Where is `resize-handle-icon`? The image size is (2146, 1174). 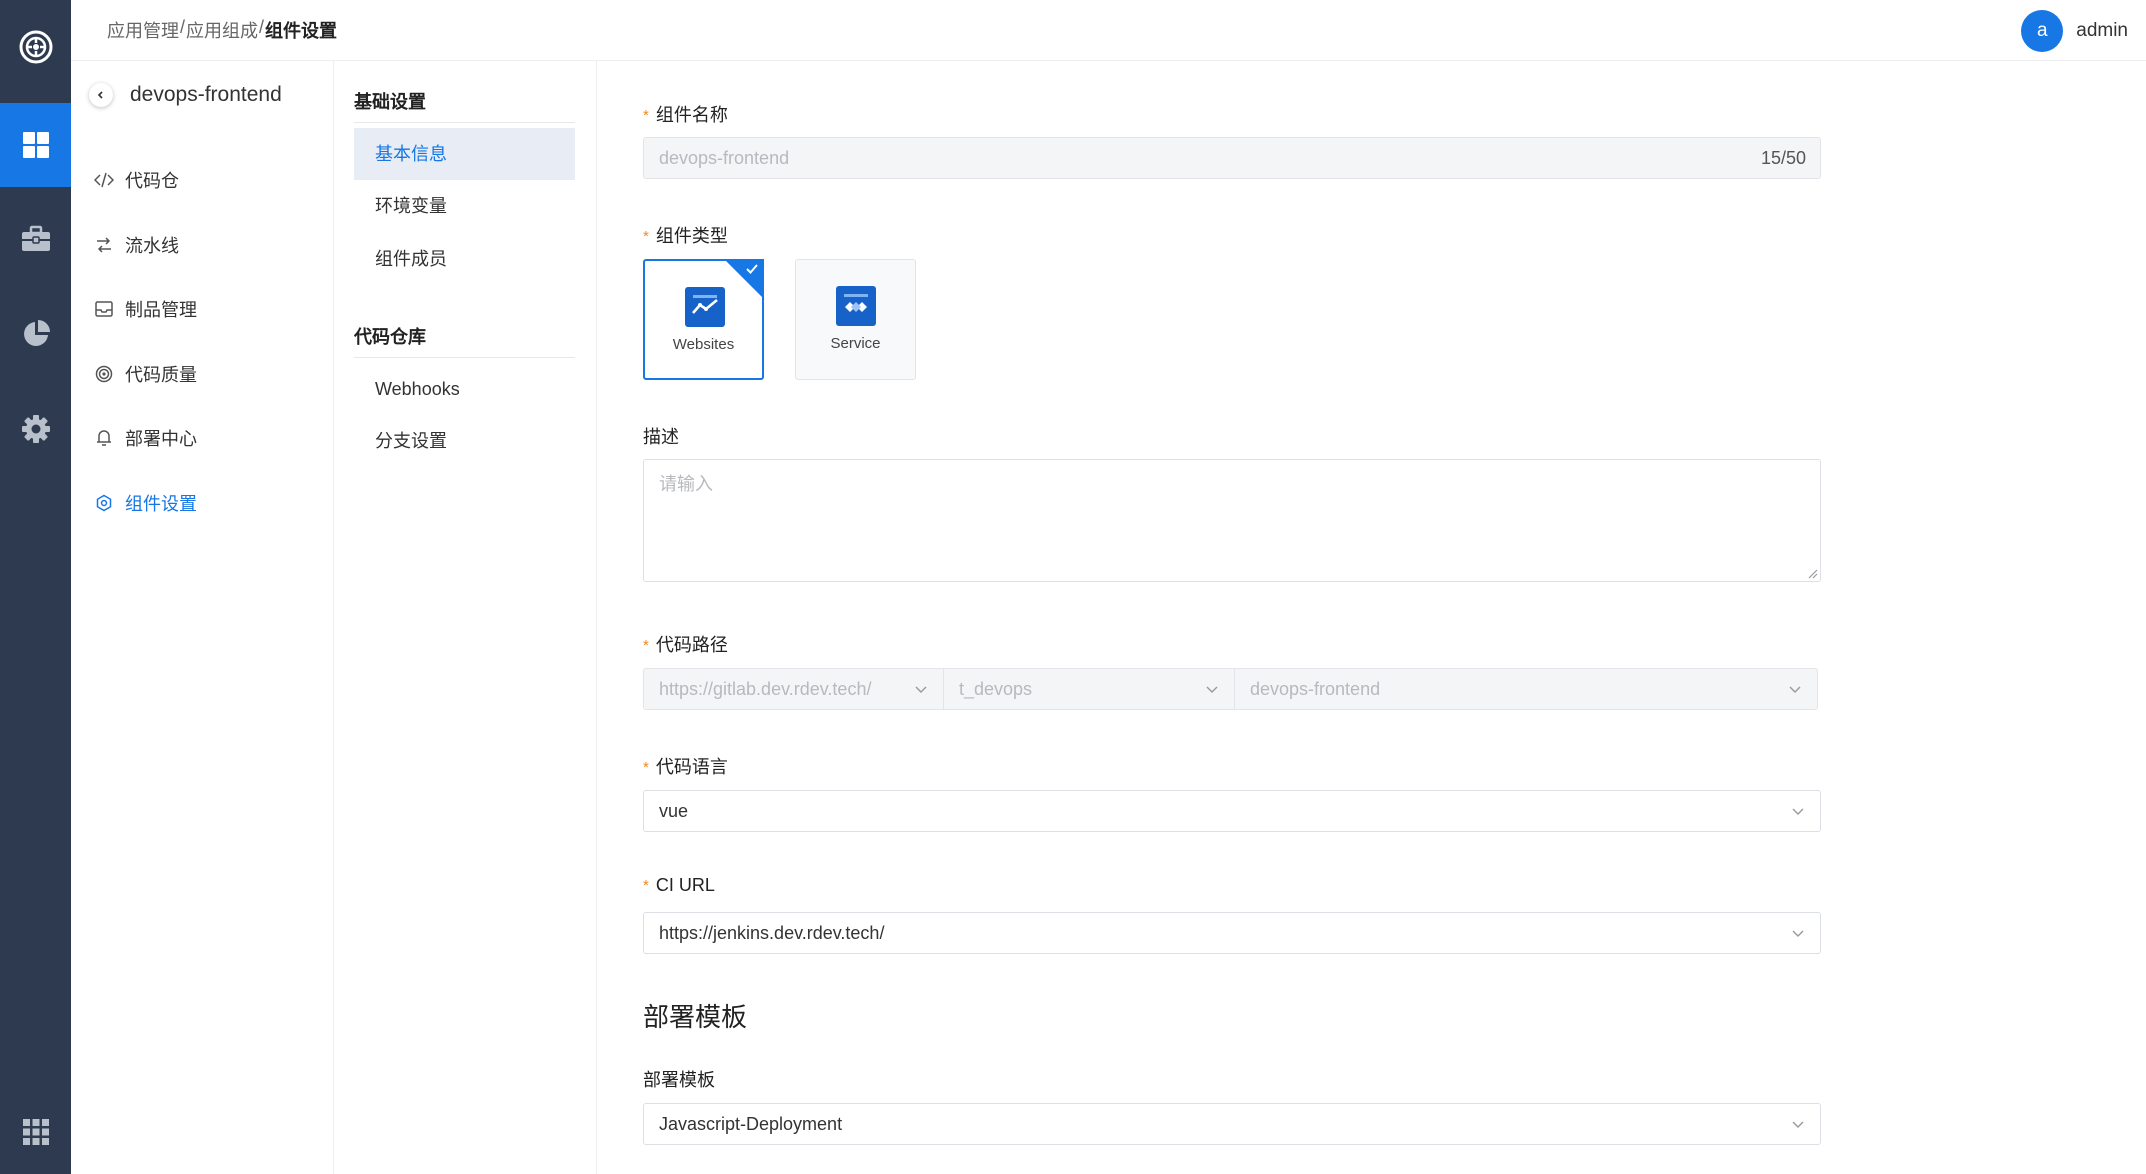
resize-handle-icon is located at coordinates (1812, 573).